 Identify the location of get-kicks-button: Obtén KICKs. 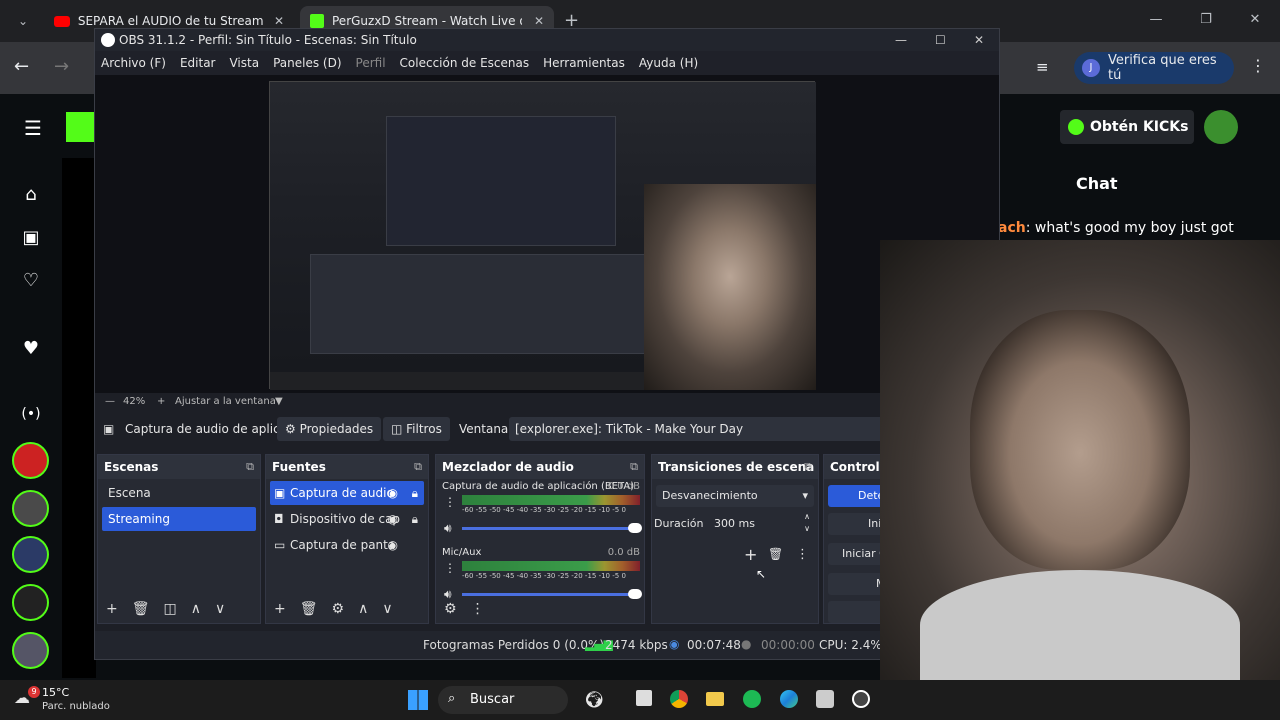
(1127, 127).